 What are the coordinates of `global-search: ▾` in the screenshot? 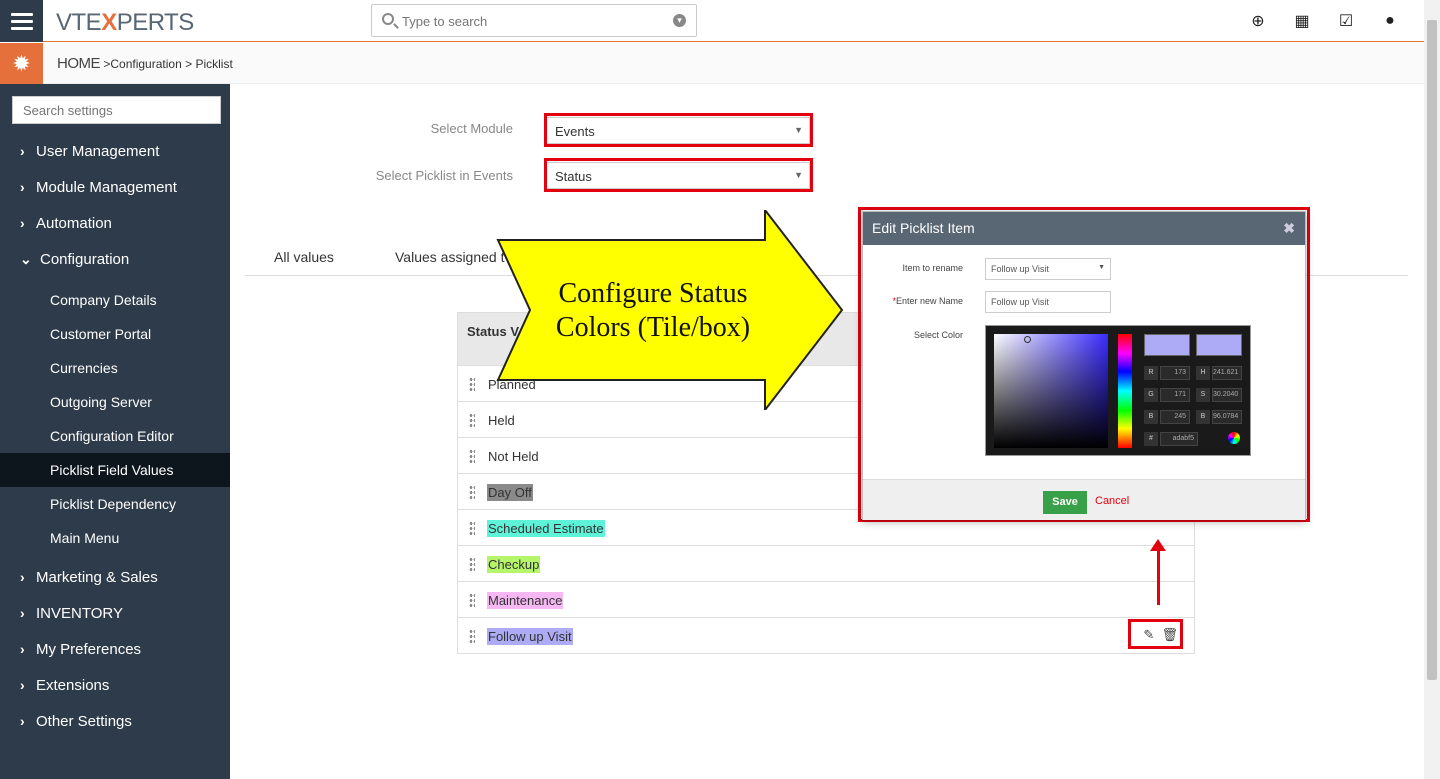 It's located at (534, 20).